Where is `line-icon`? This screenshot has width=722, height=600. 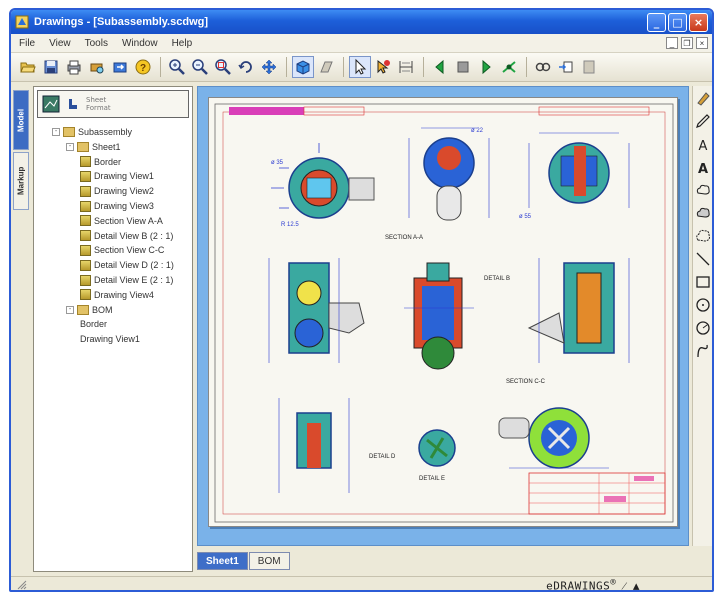 line-icon is located at coordinates (703, 259).